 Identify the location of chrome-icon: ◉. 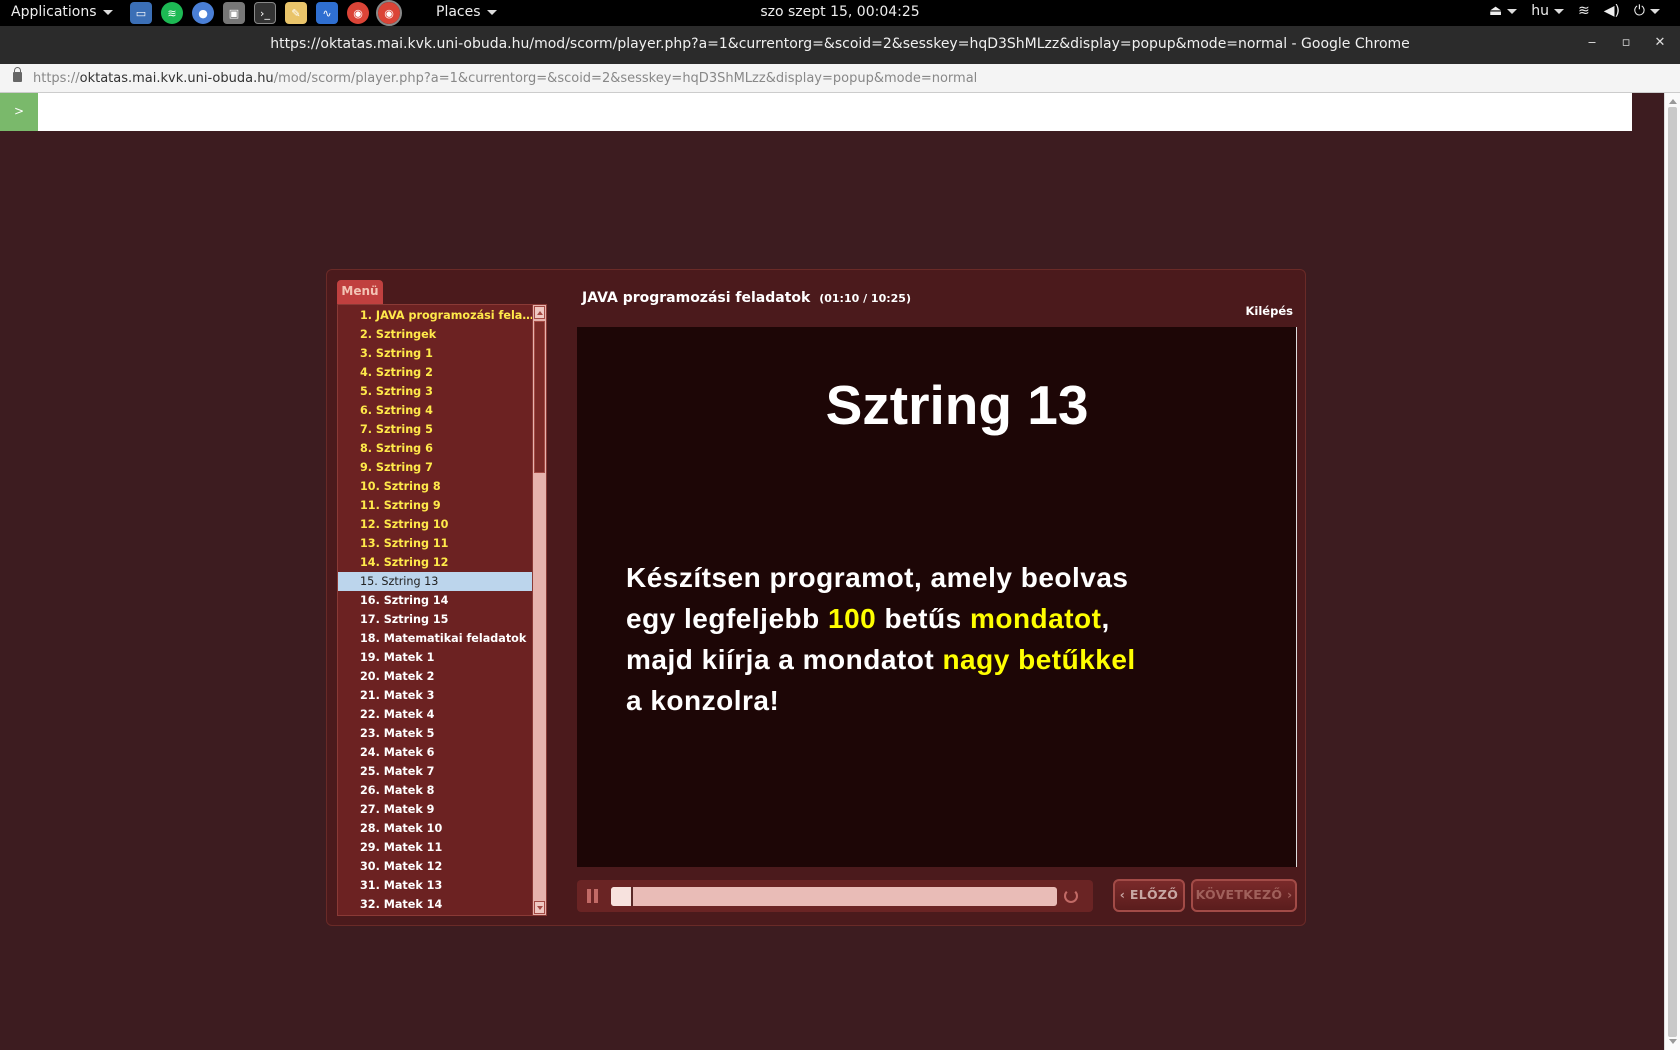
(358, 13).